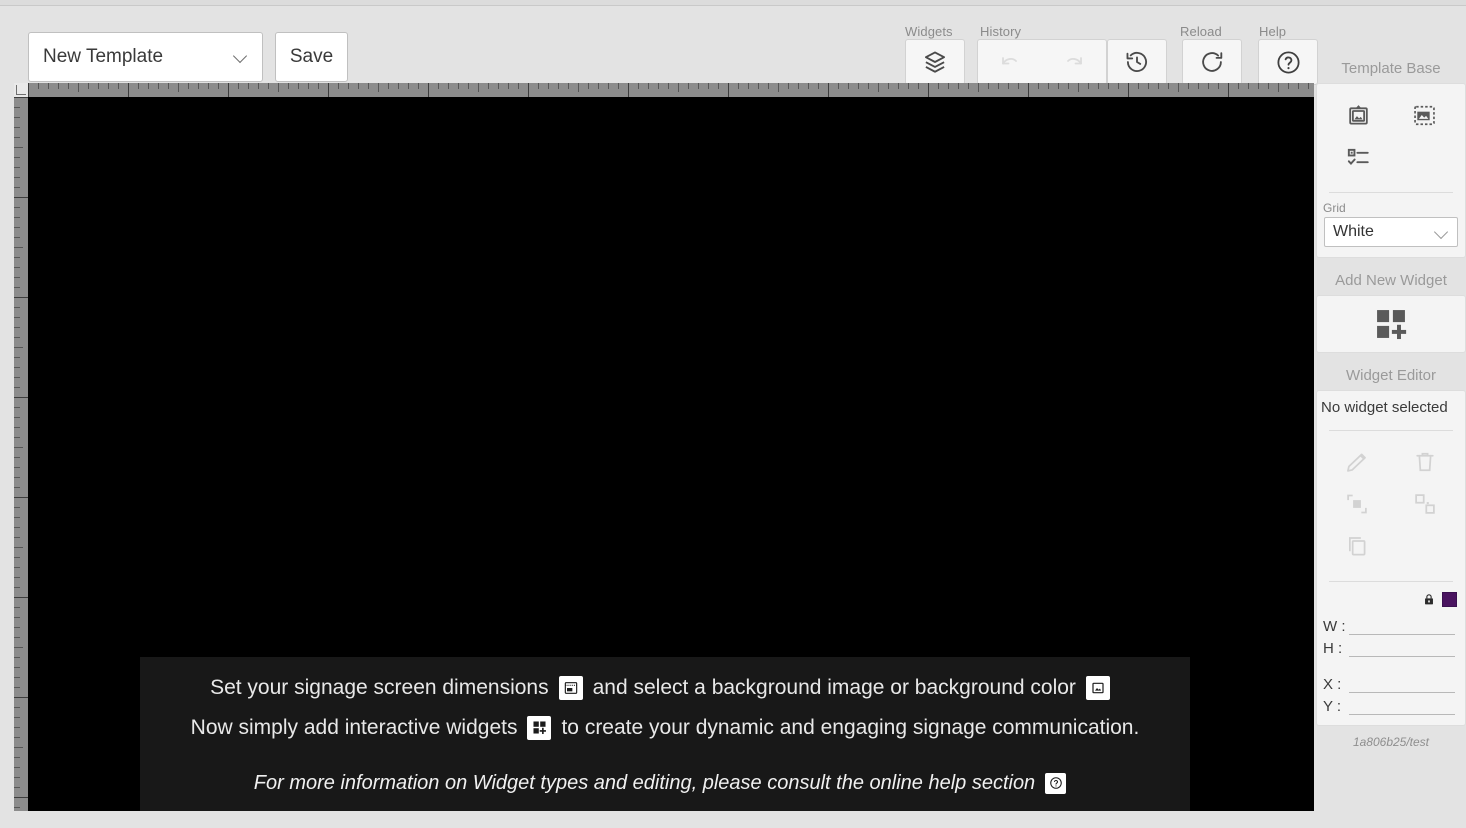 The image size is (1466, 828). What do you see at coordinates (379, 688) in the screenshot?
I see `intro-line-1-text-a: Set your signage screen dimensions` at bounding box center [379, 688].